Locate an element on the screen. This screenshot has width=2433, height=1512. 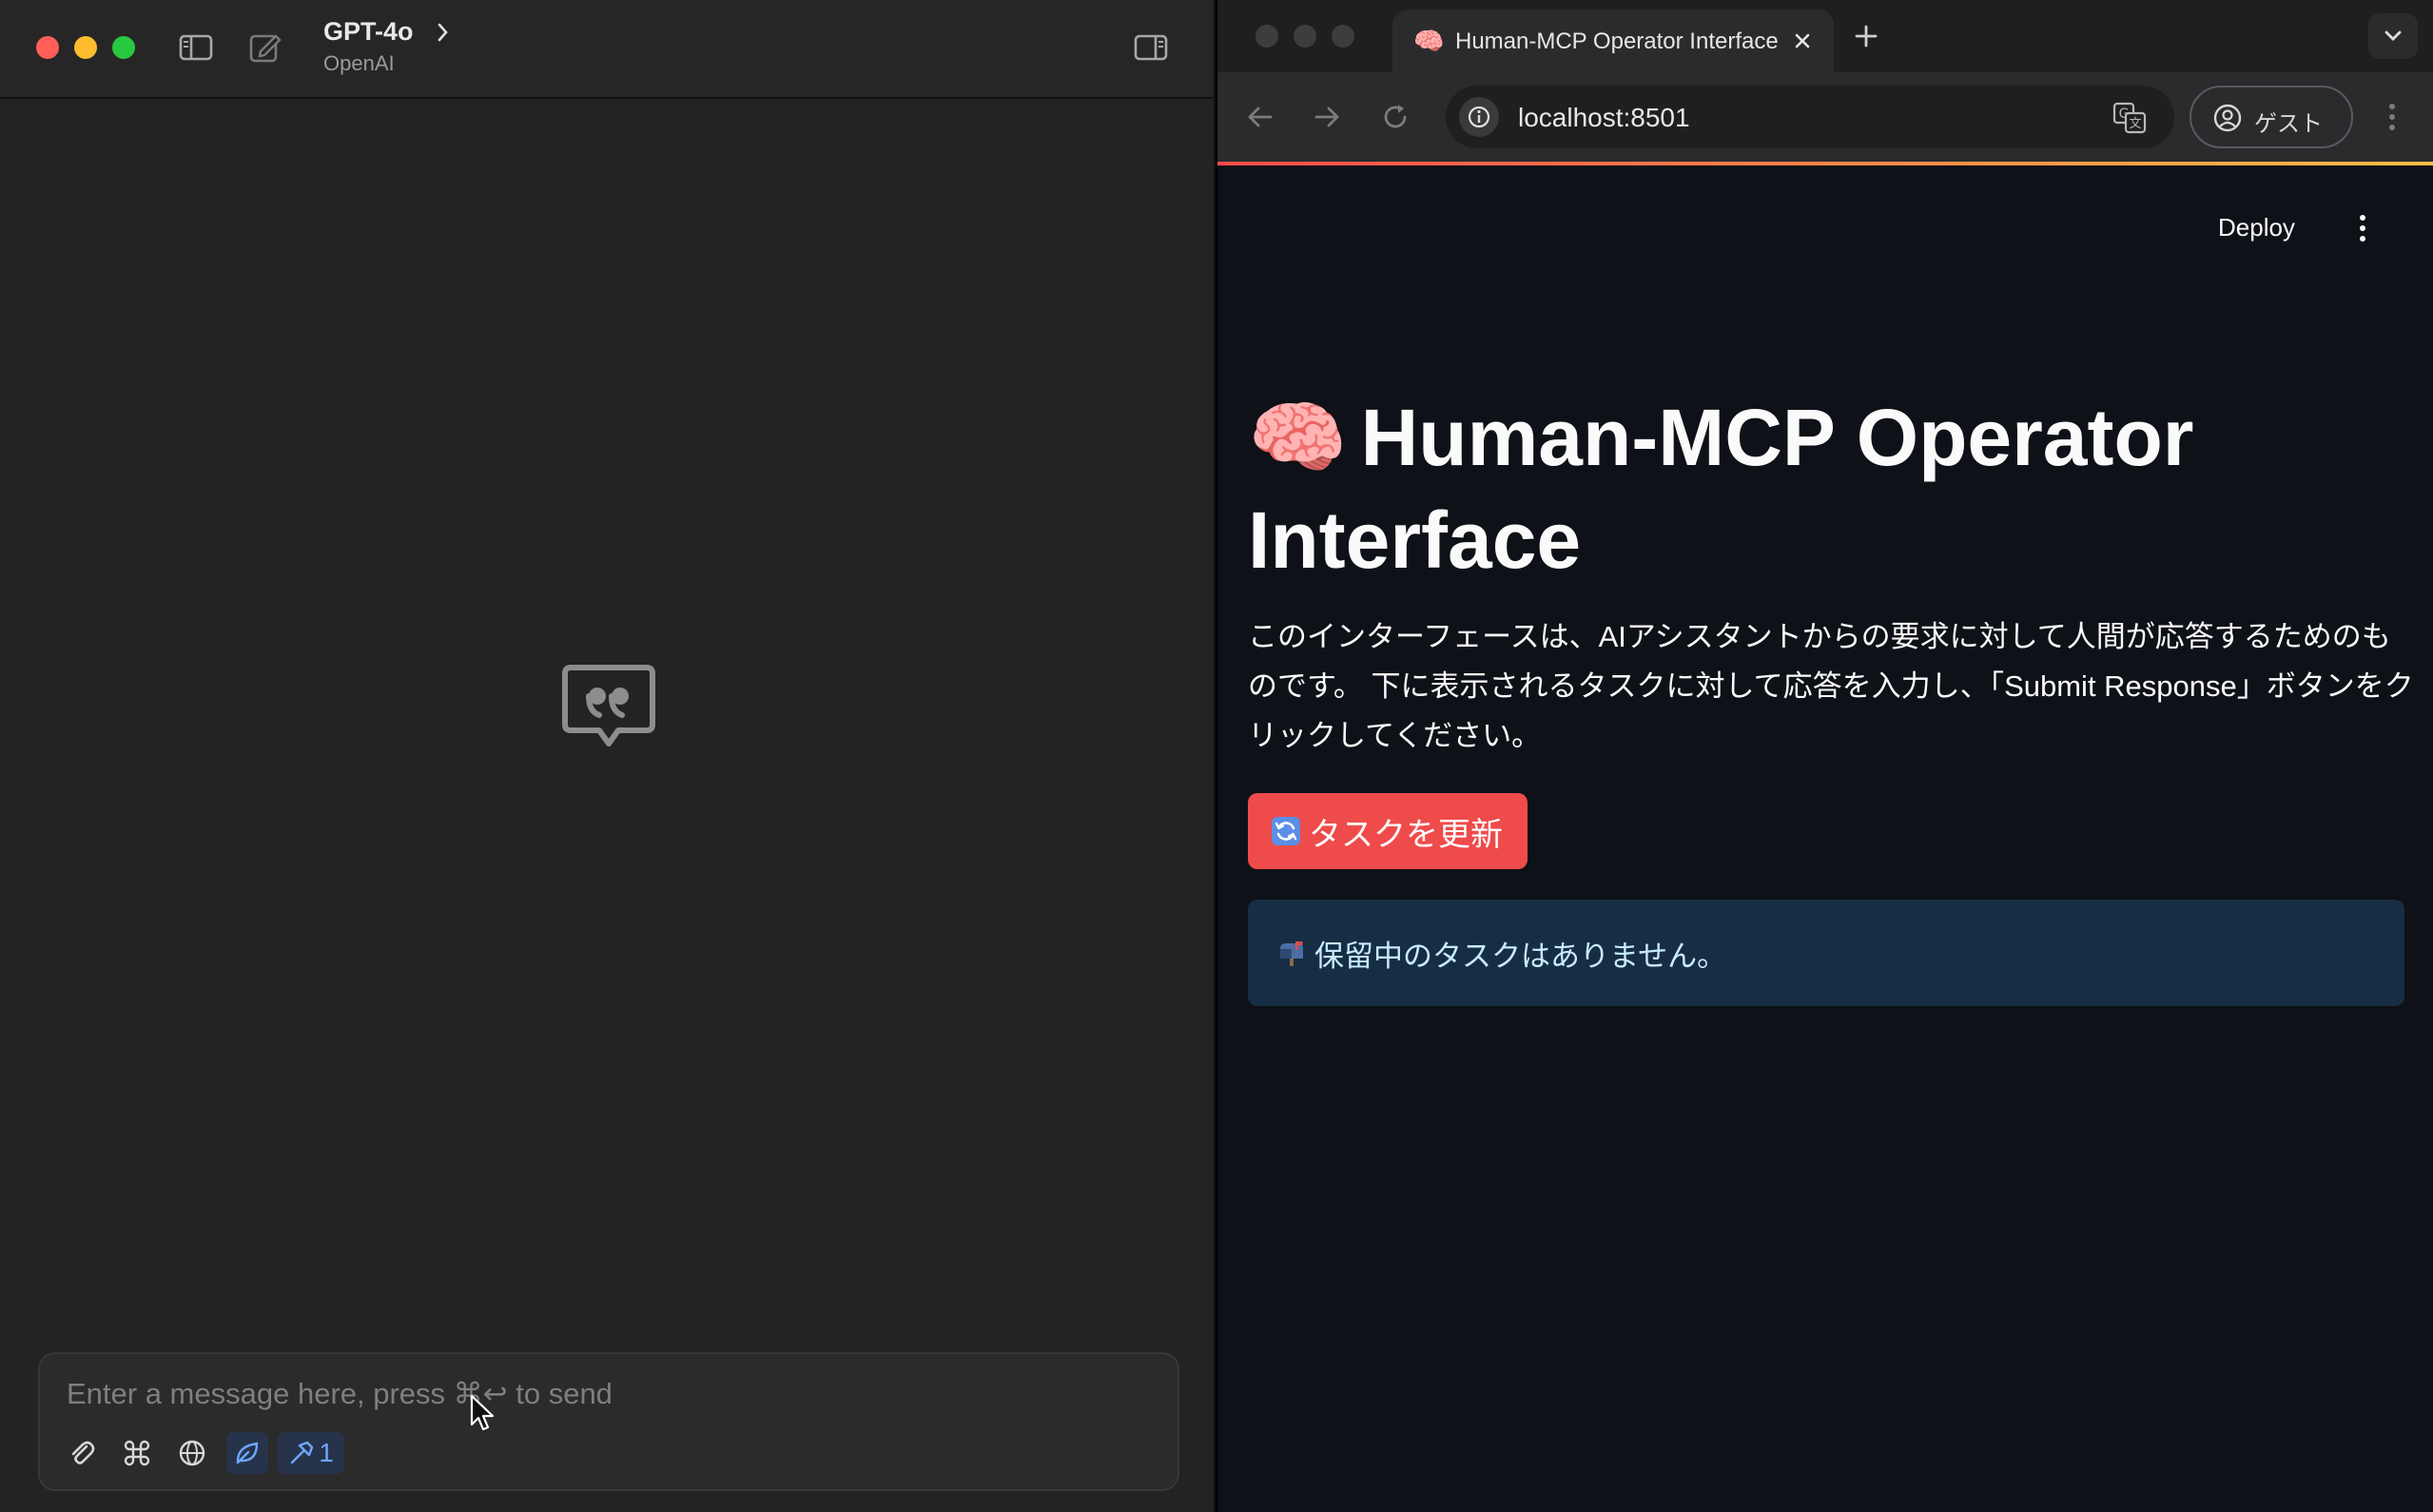
site-info-icon is located at coordinates (1479, 117).